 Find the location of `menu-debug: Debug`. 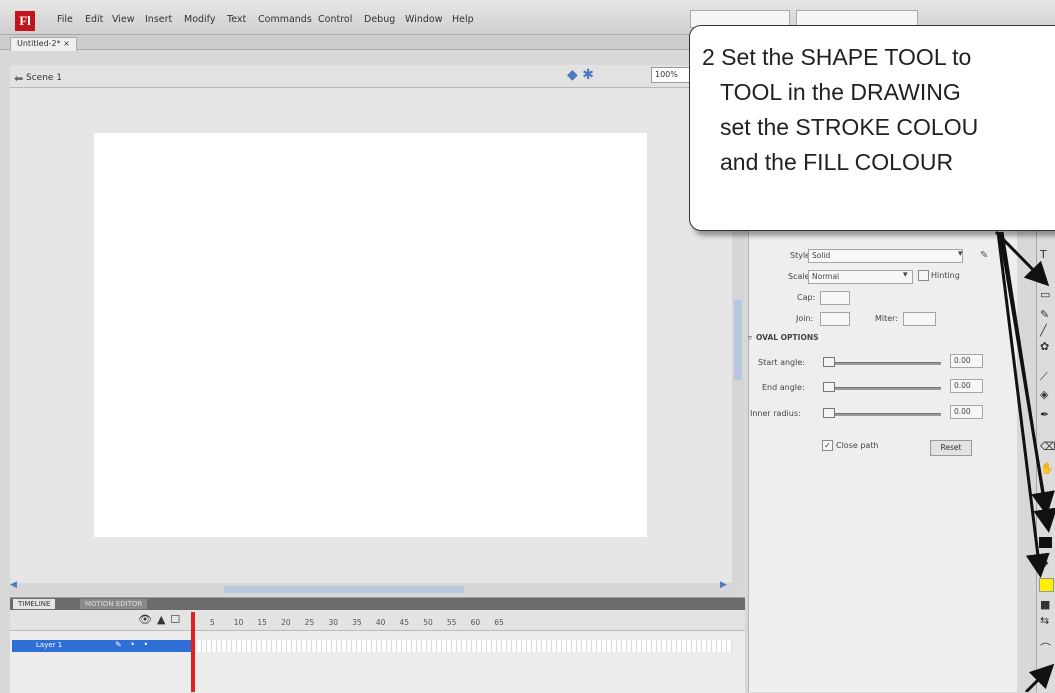

menu-debug: Debug is located at coordinates (379, 19).